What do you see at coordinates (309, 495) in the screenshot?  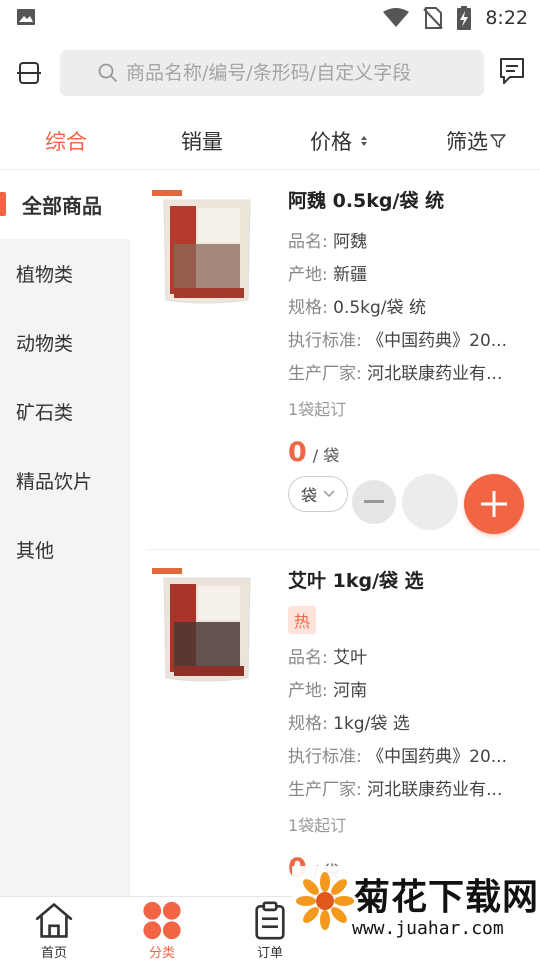 I see `unit-select-value: 袋` at bounding box center [309, 495].